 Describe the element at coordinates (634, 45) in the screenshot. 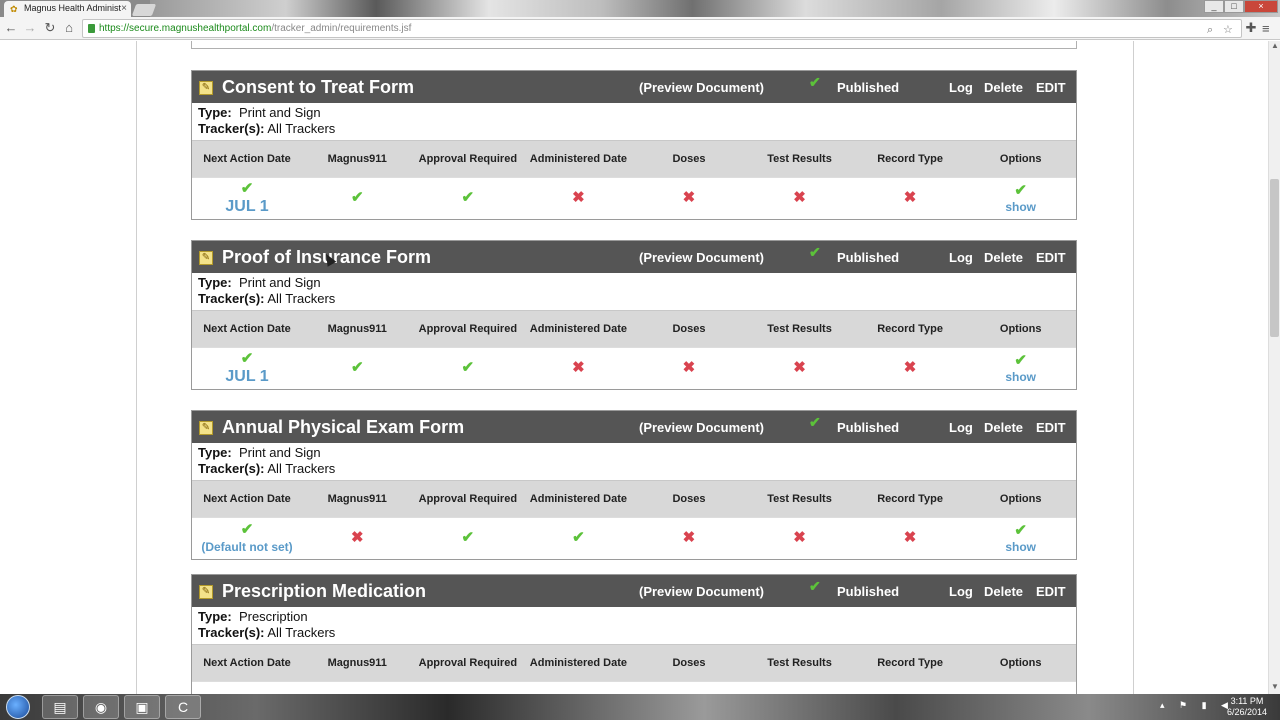

I see `previous-requirement-bottom` at that location.